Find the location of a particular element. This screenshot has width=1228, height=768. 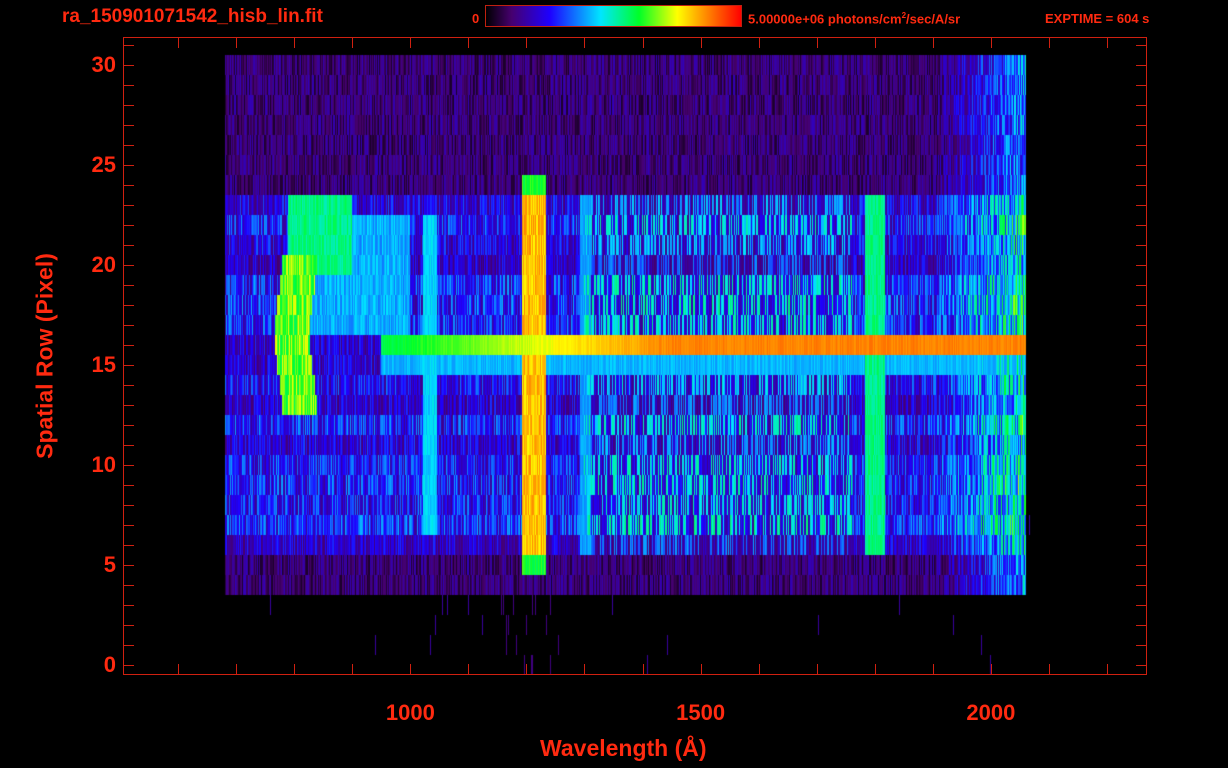

colorbar-max-text: 5.00000e+06 photons/cm is located at coordinates (825, 19).